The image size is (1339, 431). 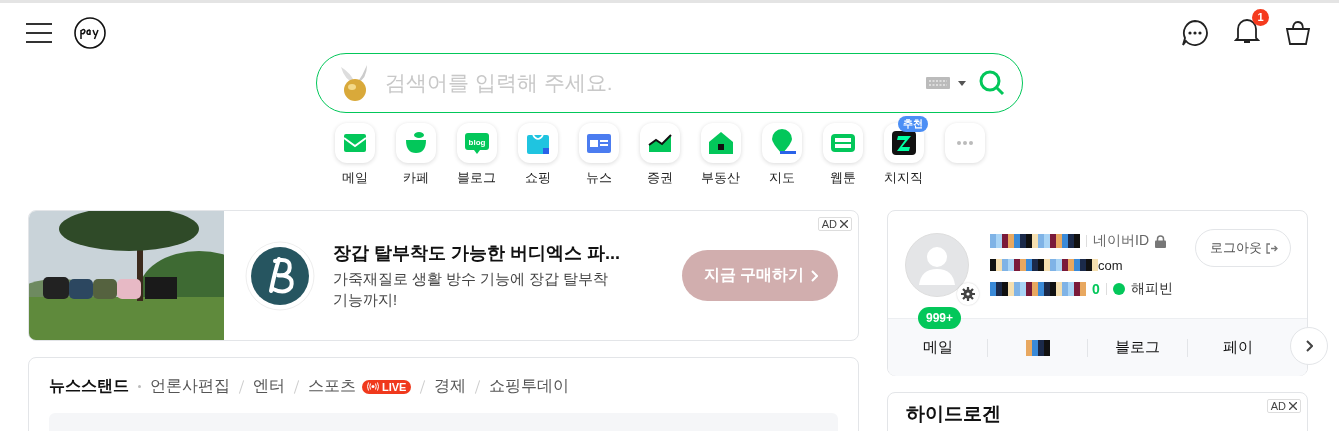 What do you see at coordinates (450, 386) in the screenshot?
I see `news-tab: 경제` at bounding box center [450, 386].